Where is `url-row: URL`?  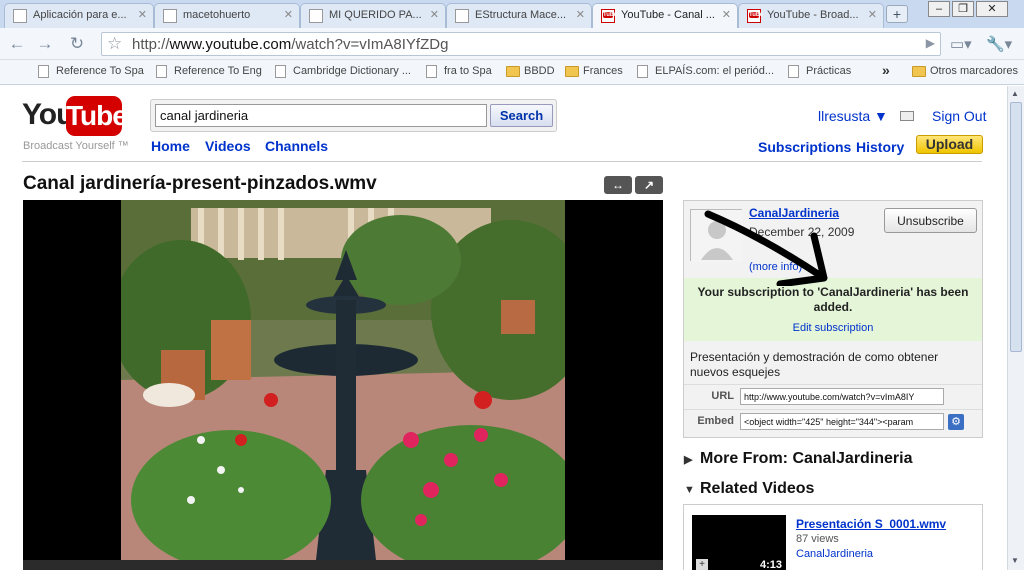 url-row: URL is located at coordinates (833, 395).